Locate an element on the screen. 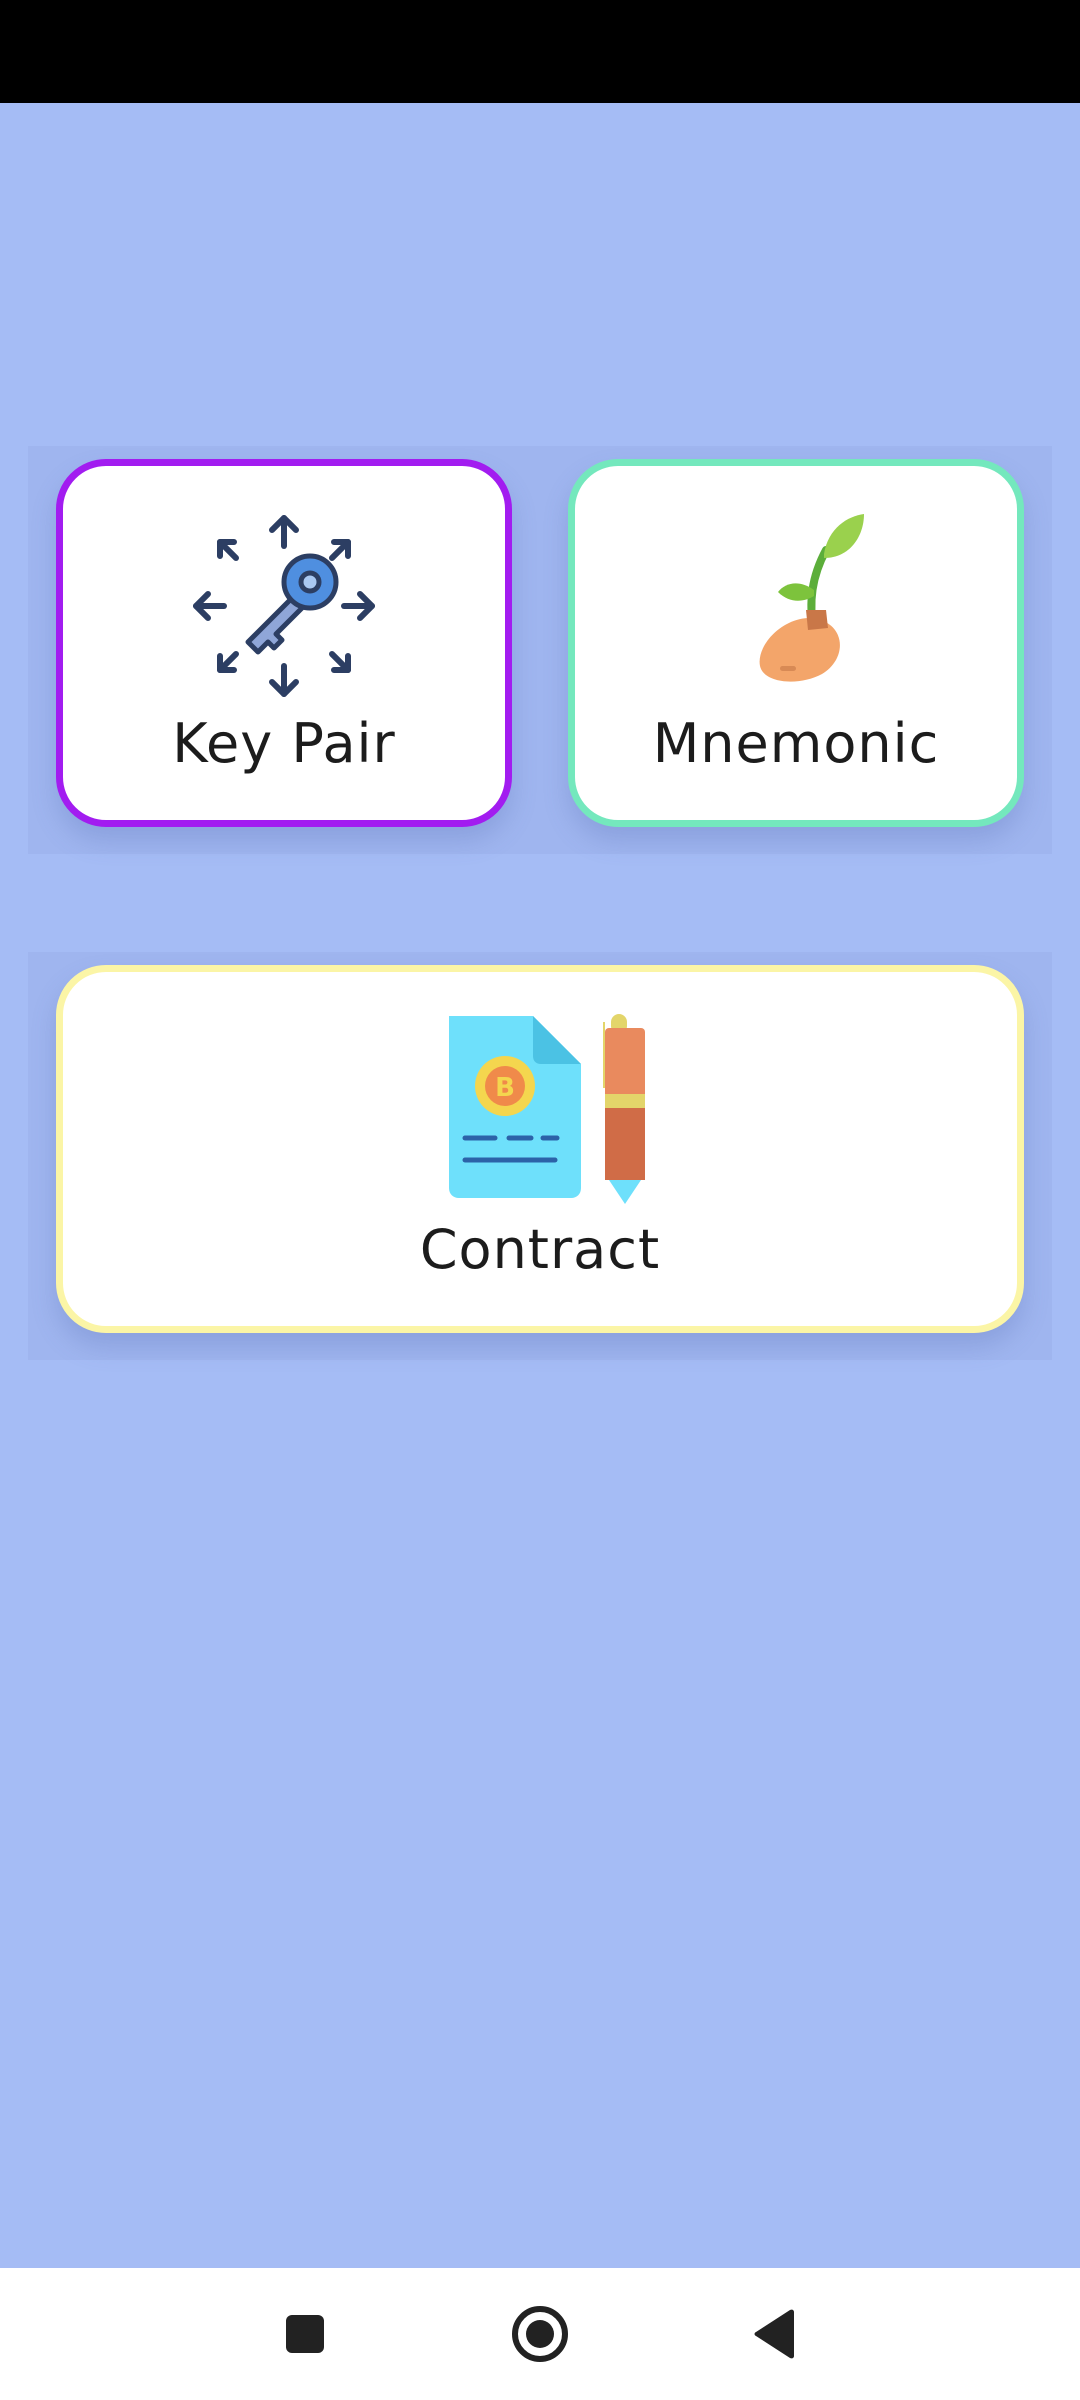  key-pair-card: Key Pair is located at coordinates (284, 643).